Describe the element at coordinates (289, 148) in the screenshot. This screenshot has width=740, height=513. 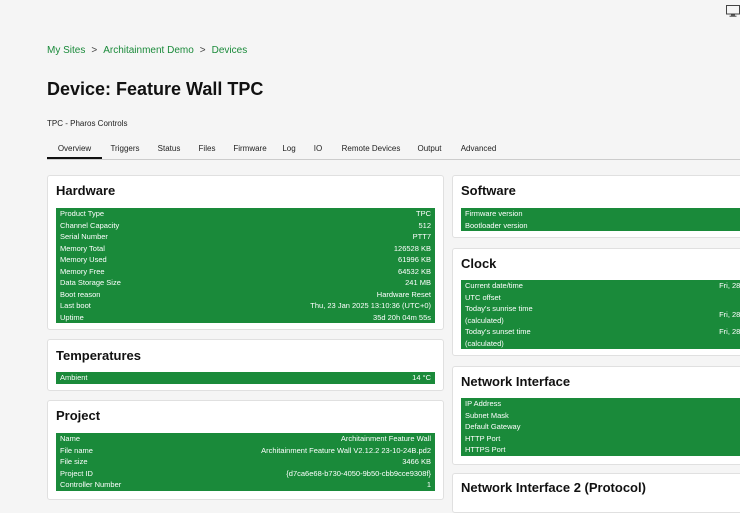
I see `tab-log: Log` at that location.